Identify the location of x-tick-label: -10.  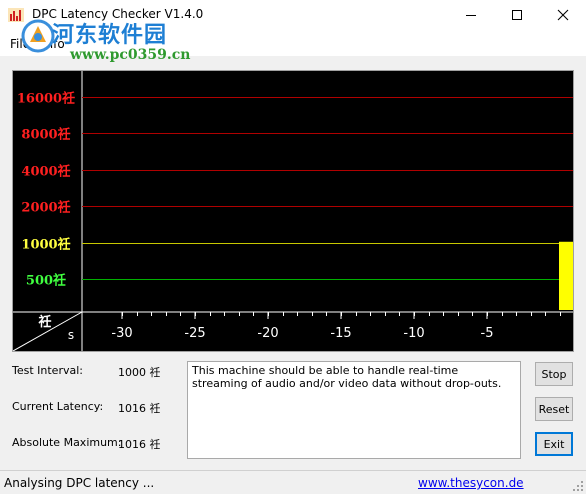
(413, 333).